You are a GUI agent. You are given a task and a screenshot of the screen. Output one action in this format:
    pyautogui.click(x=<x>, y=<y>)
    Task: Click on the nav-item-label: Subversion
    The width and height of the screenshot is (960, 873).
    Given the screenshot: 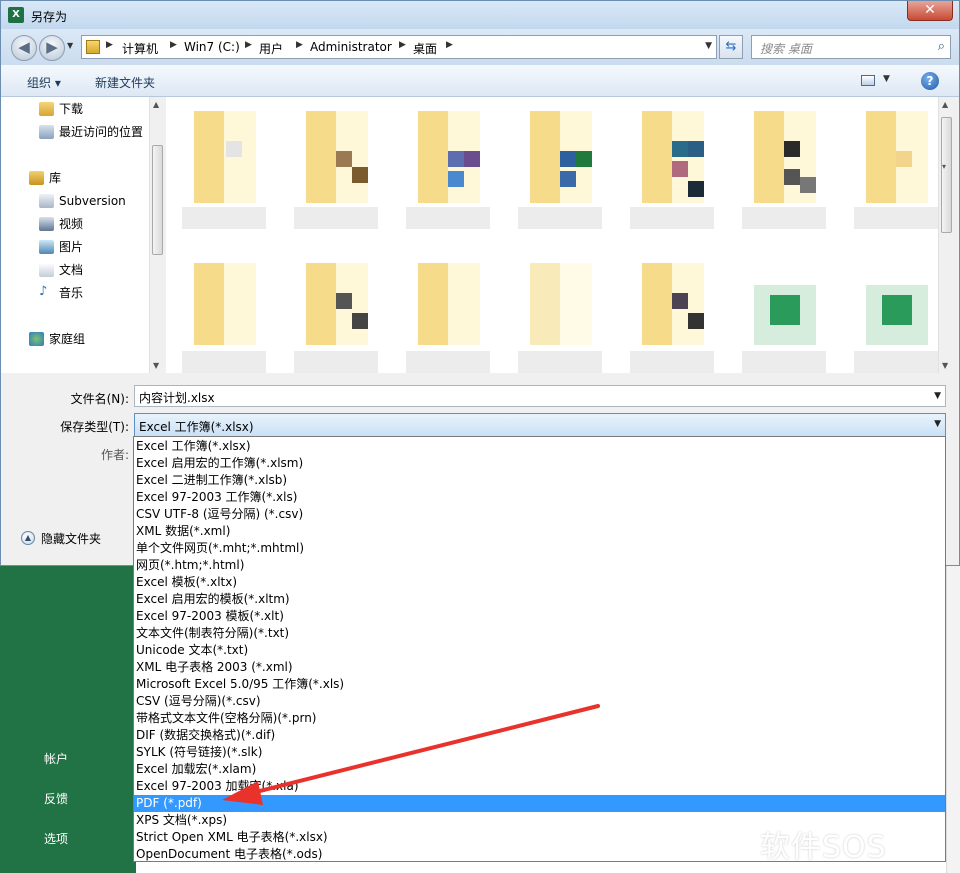 What is the action you would take?
    pyautogui.click(x=92, y=201)
    